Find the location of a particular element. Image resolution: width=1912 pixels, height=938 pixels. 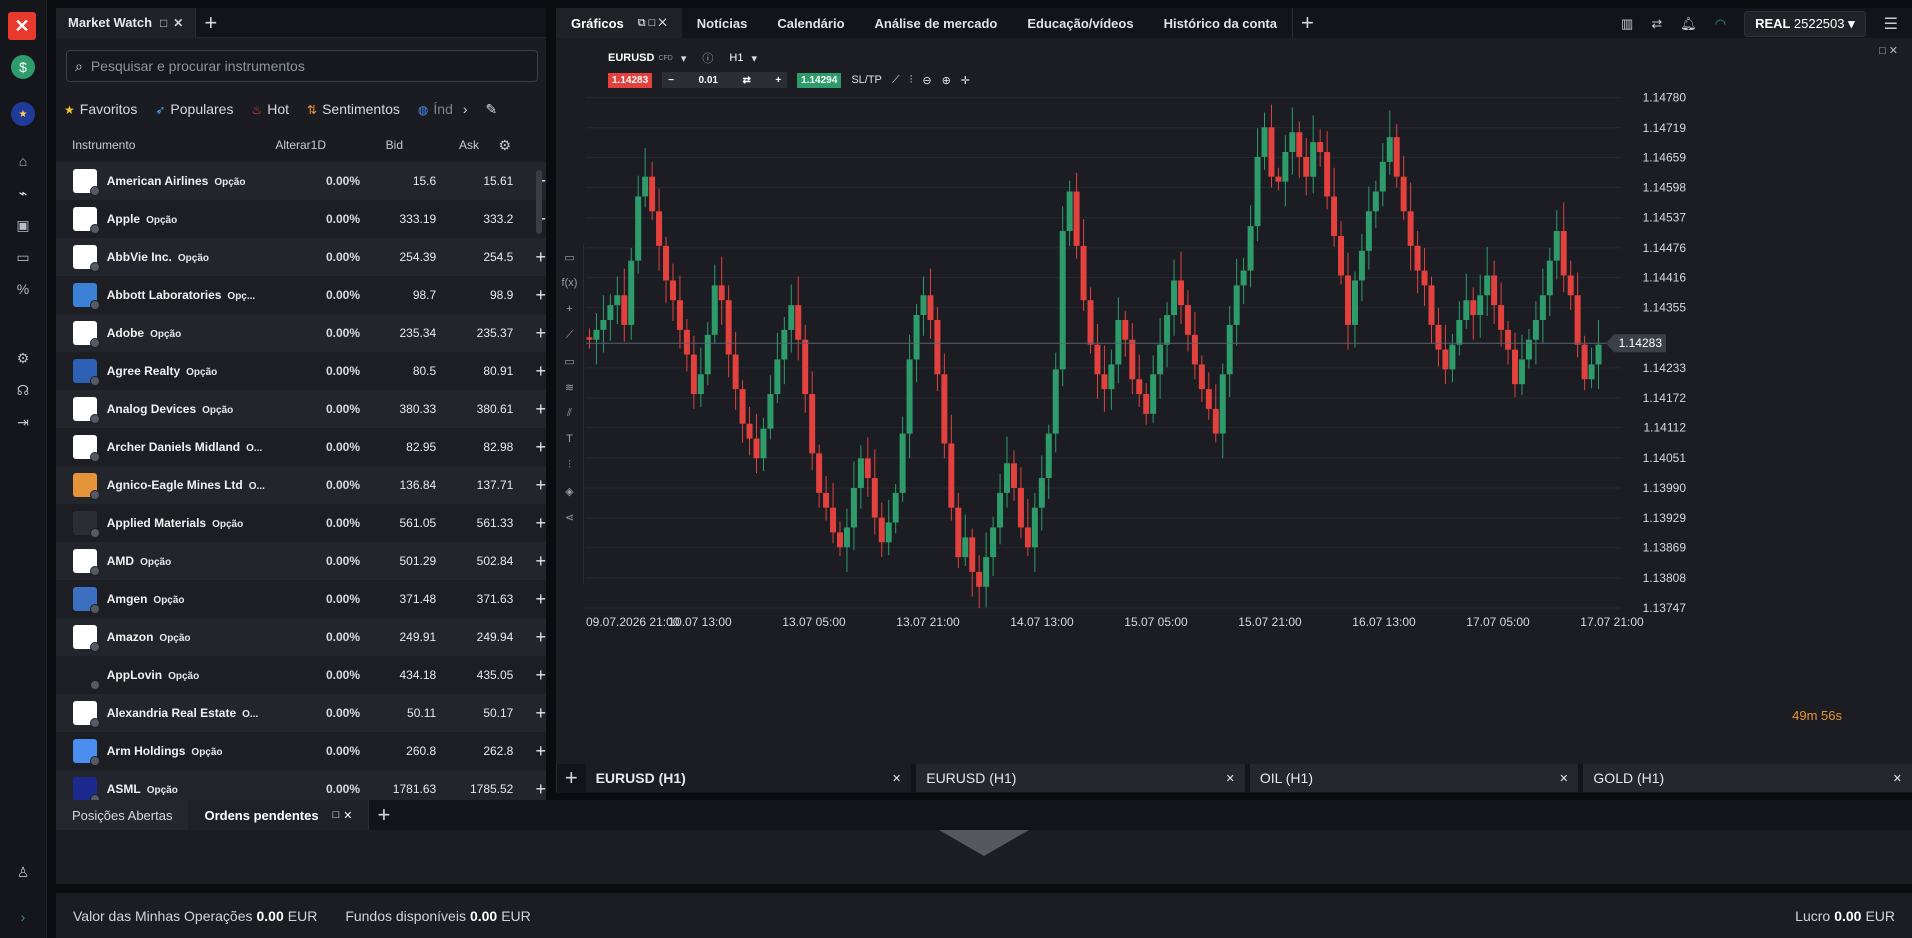

tab-5: Histórico da conta is located at coordinates (1220, 23).